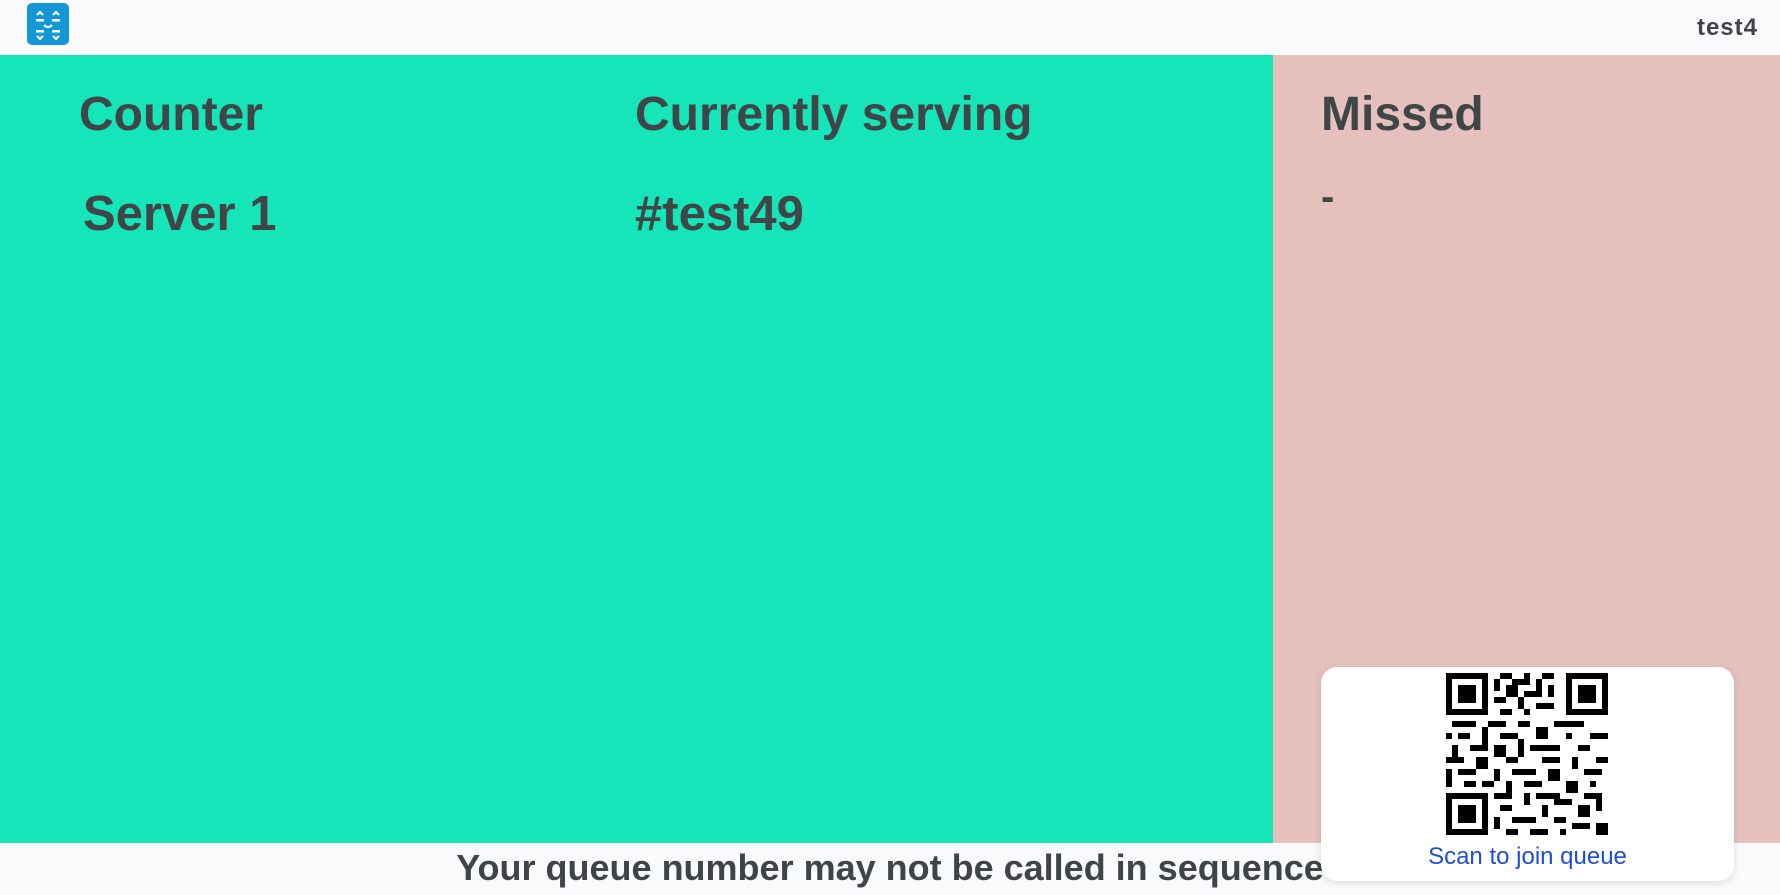 This screenshot has width=1780, height=895. I want to click on qr-card: Scan to join queue, so click(1527, 774).